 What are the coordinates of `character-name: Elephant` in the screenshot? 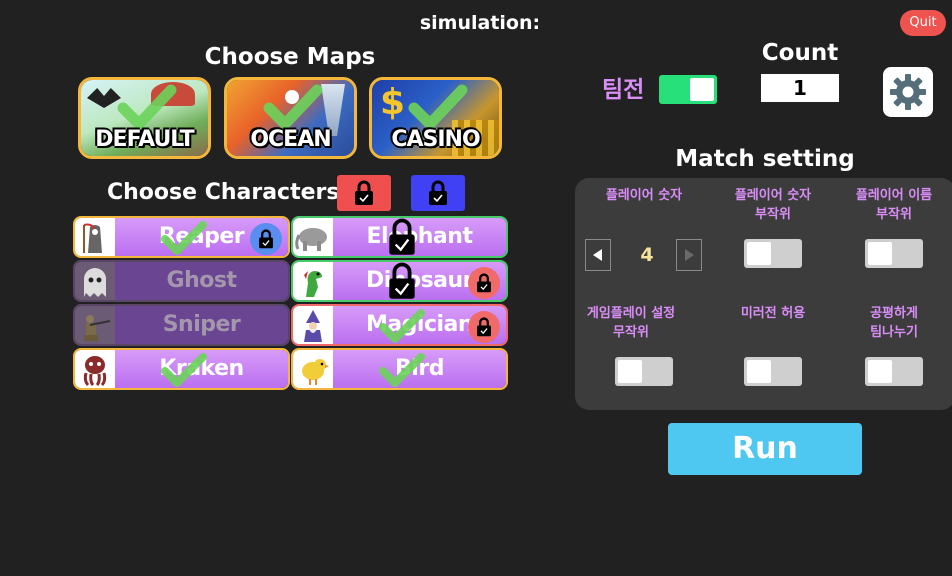 It's located at (419, 236).